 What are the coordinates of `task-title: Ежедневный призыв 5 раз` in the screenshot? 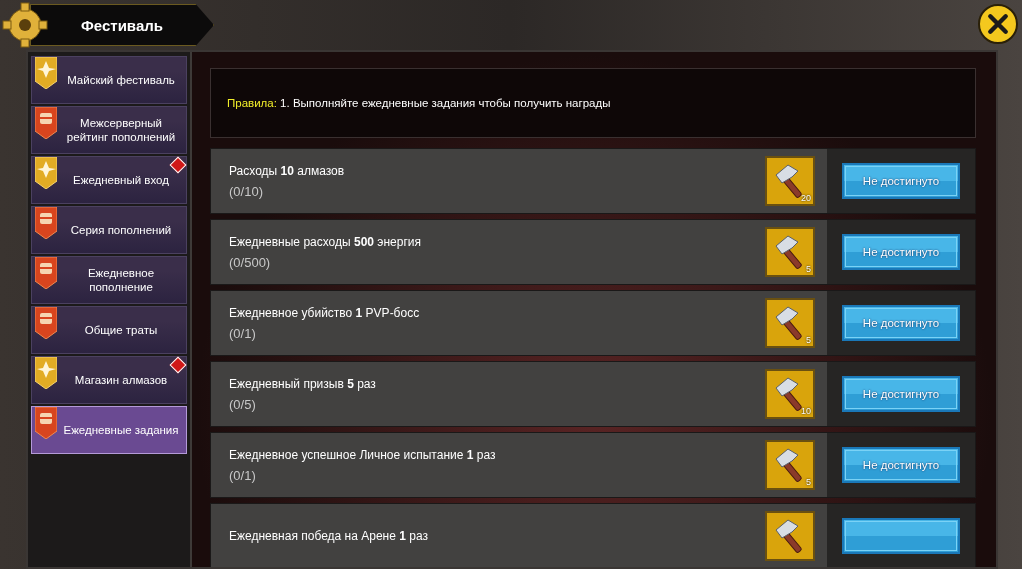 It's located at (303, 383).